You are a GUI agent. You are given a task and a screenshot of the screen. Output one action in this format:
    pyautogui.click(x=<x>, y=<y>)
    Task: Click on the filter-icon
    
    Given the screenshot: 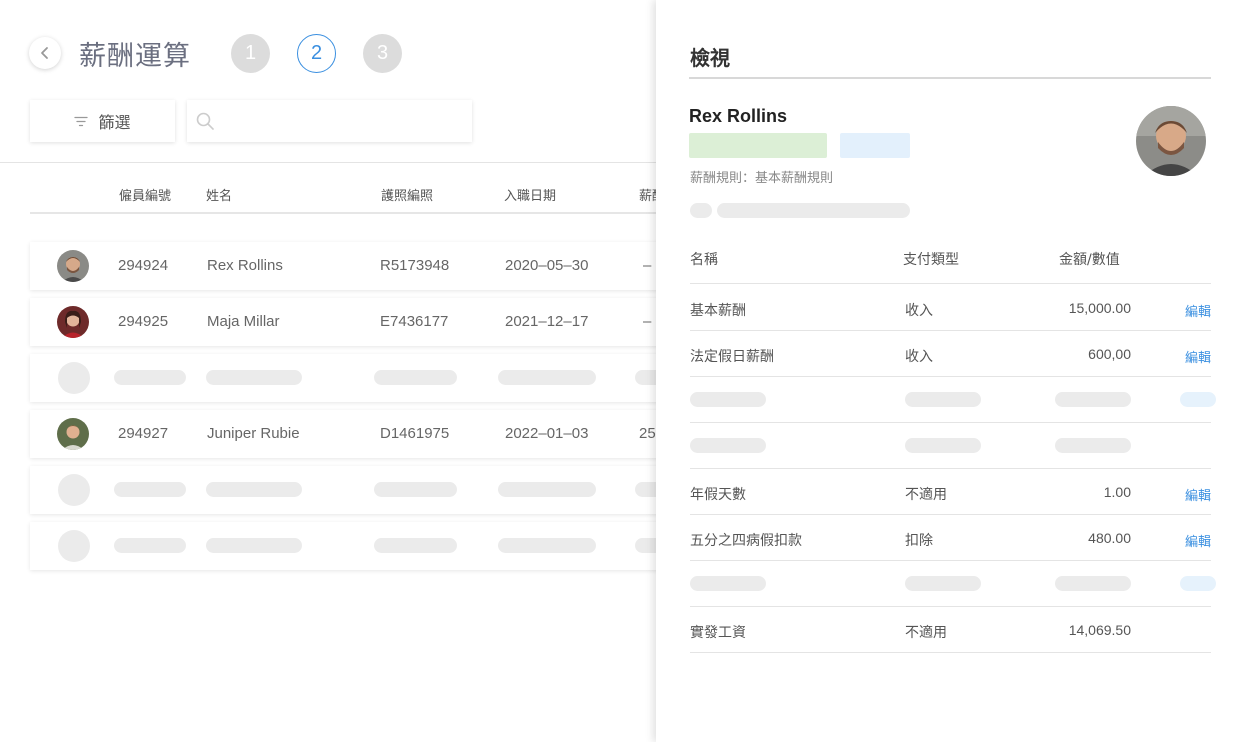 What is the action you would take?
    pyautogui.click(x=81, y=121)
    